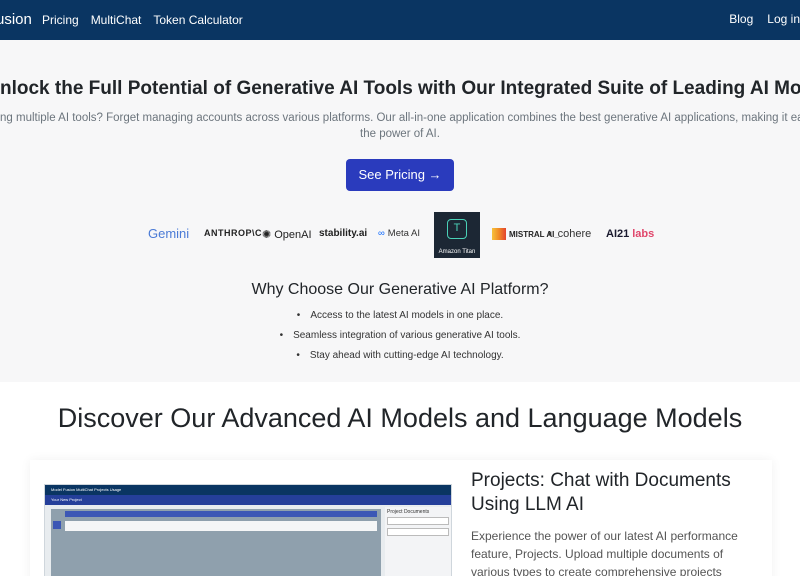 This screenshot has height=576, width=800. I want to click on mistral-icon, so click(499, 234).